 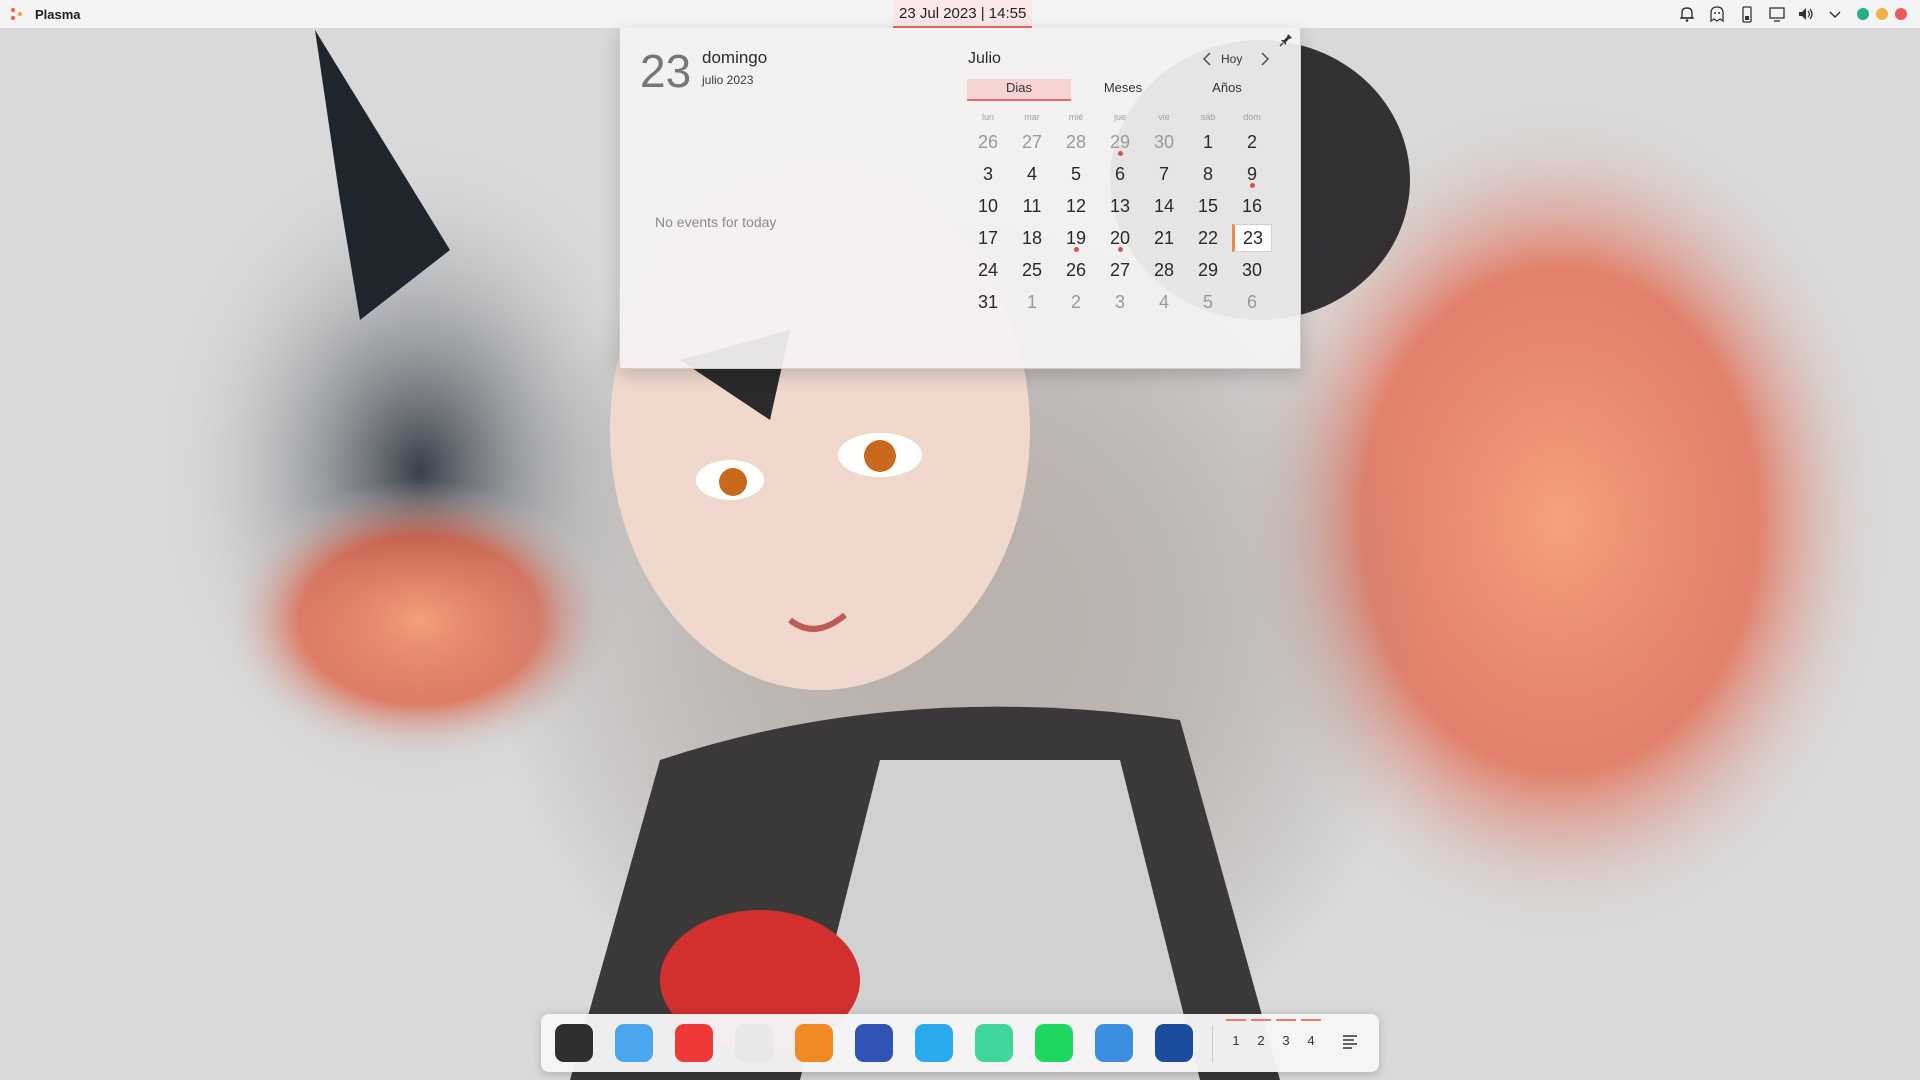 I want to click on tab-months: Meses, so click(x=1123, y=89).